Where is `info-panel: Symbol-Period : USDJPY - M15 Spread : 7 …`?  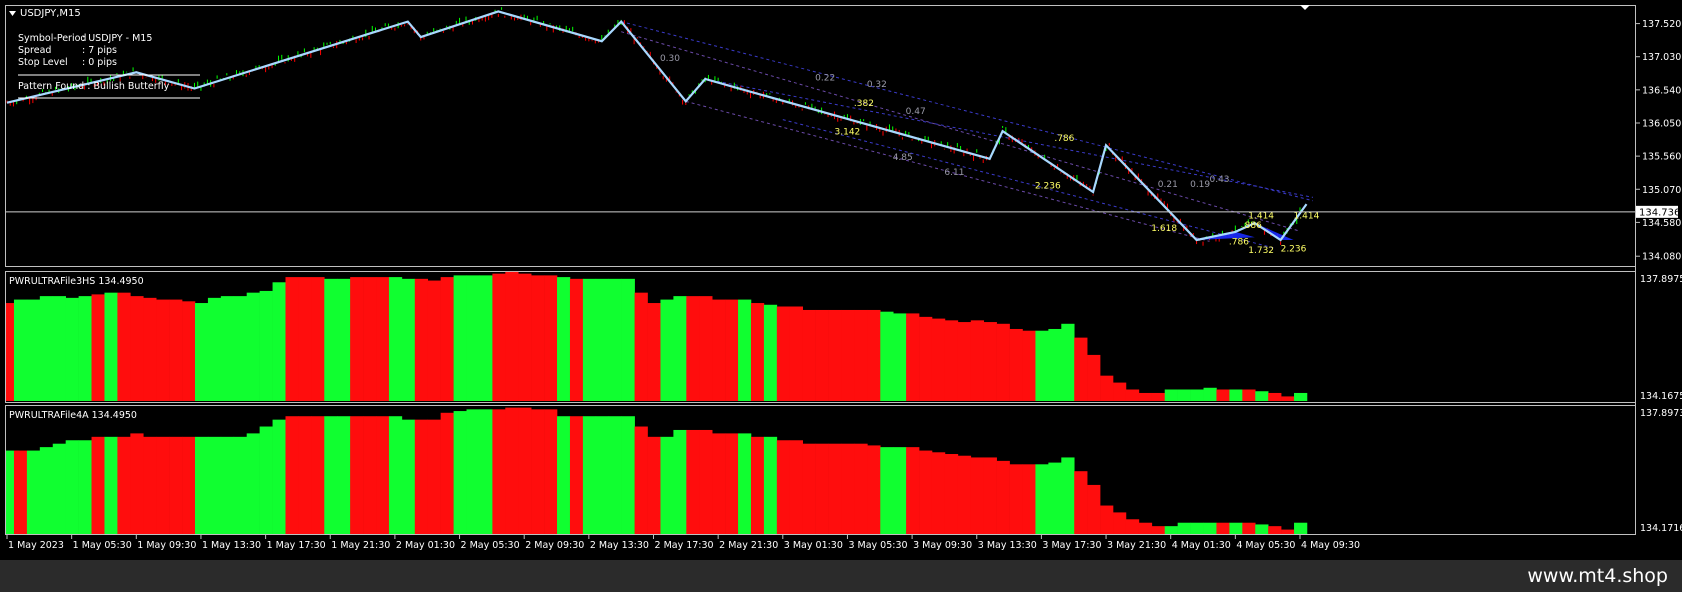
info-panel: Symbol-Period : USDJPY - M15 Spread : 7 … is located at coordinates (109, 66).